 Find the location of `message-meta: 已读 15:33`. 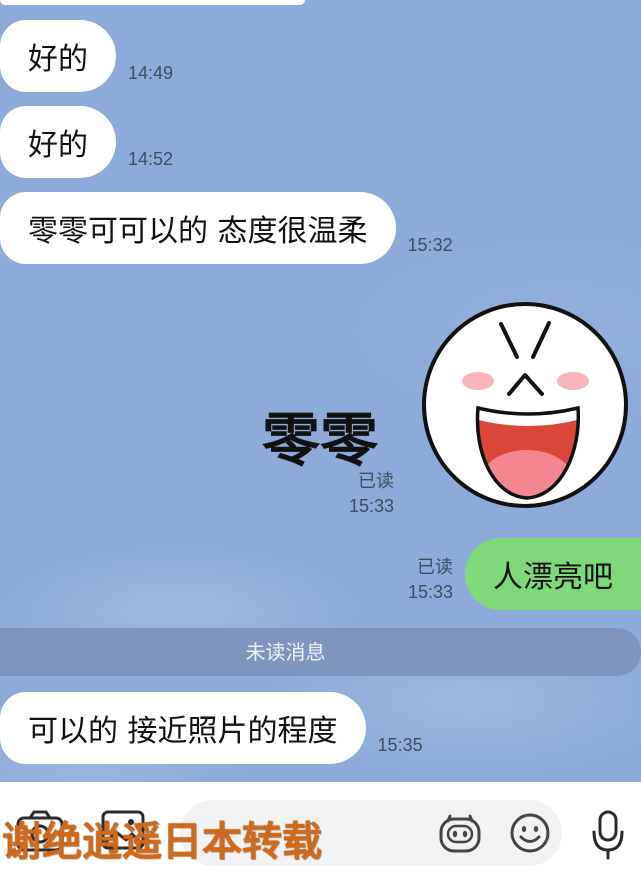

message-meta: 已读 15:33 is located at coordinates (430, 580).